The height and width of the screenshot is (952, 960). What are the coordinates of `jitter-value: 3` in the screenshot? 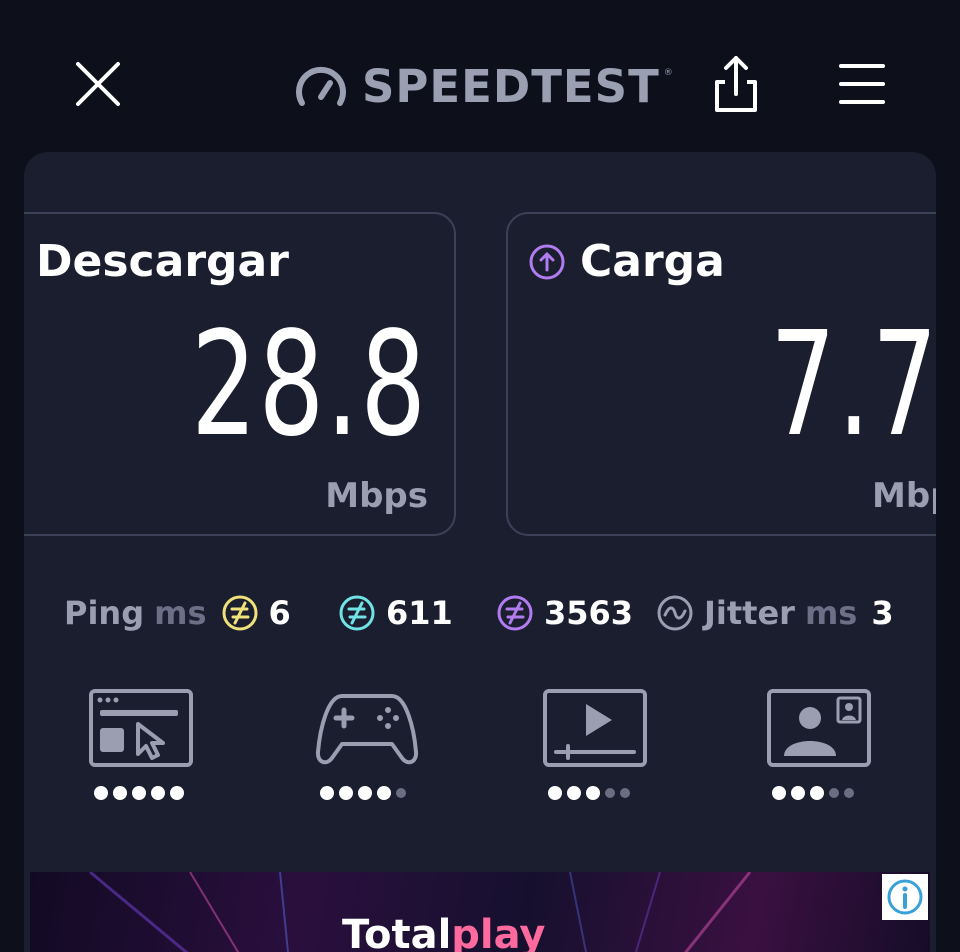 It's located at (882, 613).